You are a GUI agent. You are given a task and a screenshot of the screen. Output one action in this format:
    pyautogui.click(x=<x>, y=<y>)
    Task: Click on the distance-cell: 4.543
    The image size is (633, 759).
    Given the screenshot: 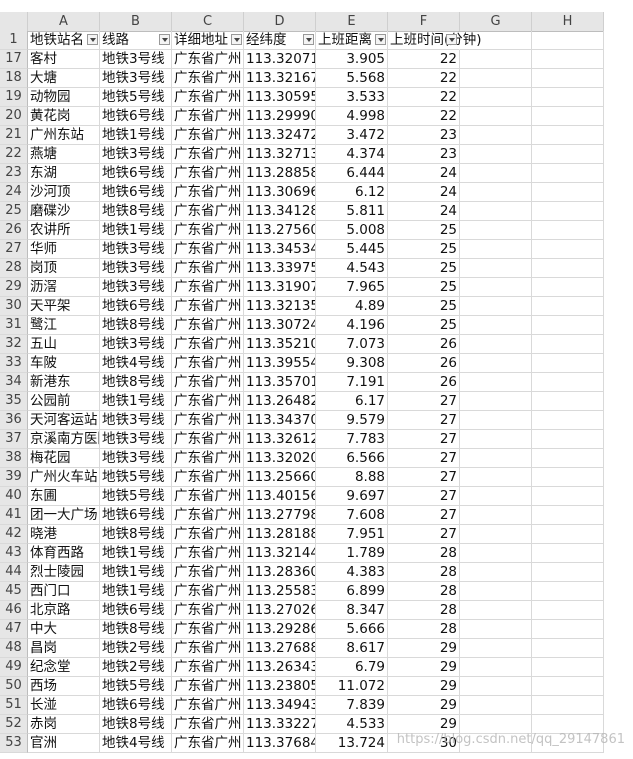 What is the action you would take?
    pyautogui.click(x=352, y=268)
    